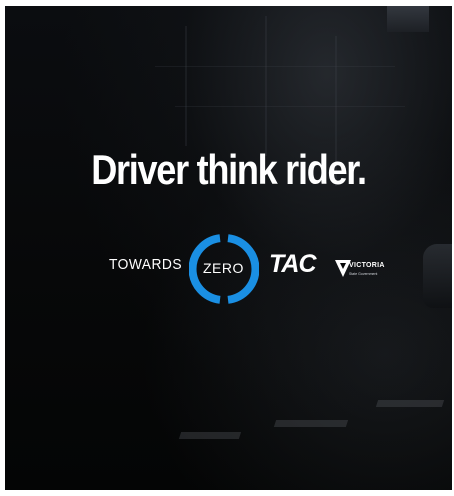 The width and height of the screenshot is (454, 496). Describe the element at coordinates (293, 264) in the screenshot. I see `tac-logo: TAC` at that location.